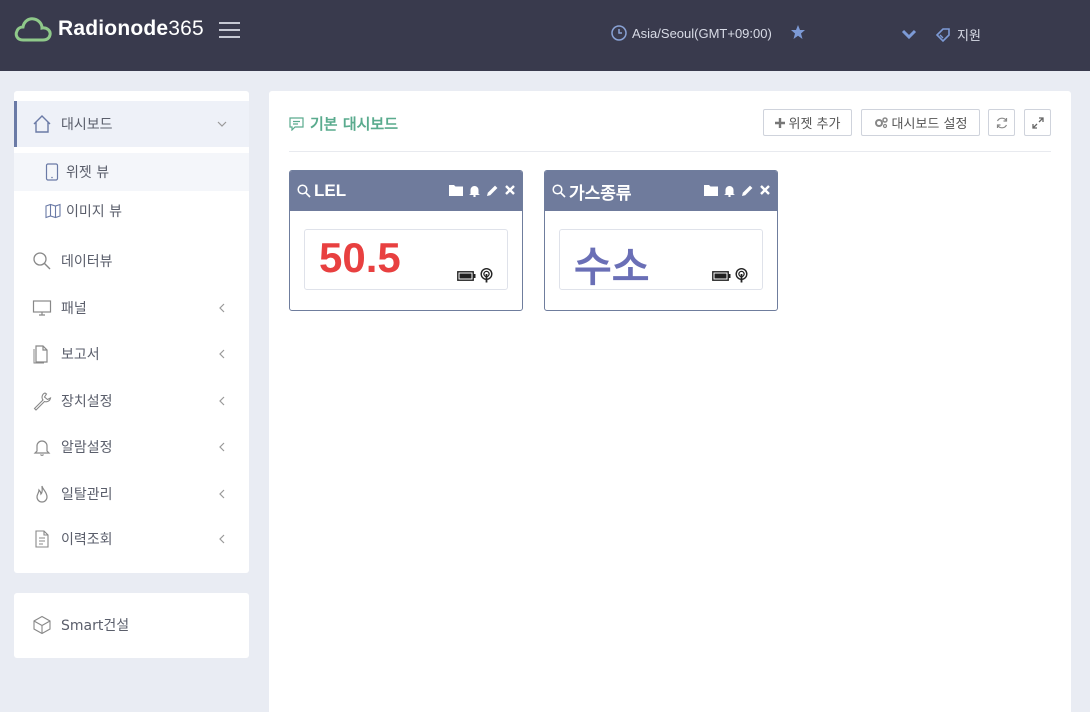 The height and width of the screenshot is (712, 1090). Describe the element at coordinates (969, 36) in the screenshot. I see `support-label: 지원` at that location.